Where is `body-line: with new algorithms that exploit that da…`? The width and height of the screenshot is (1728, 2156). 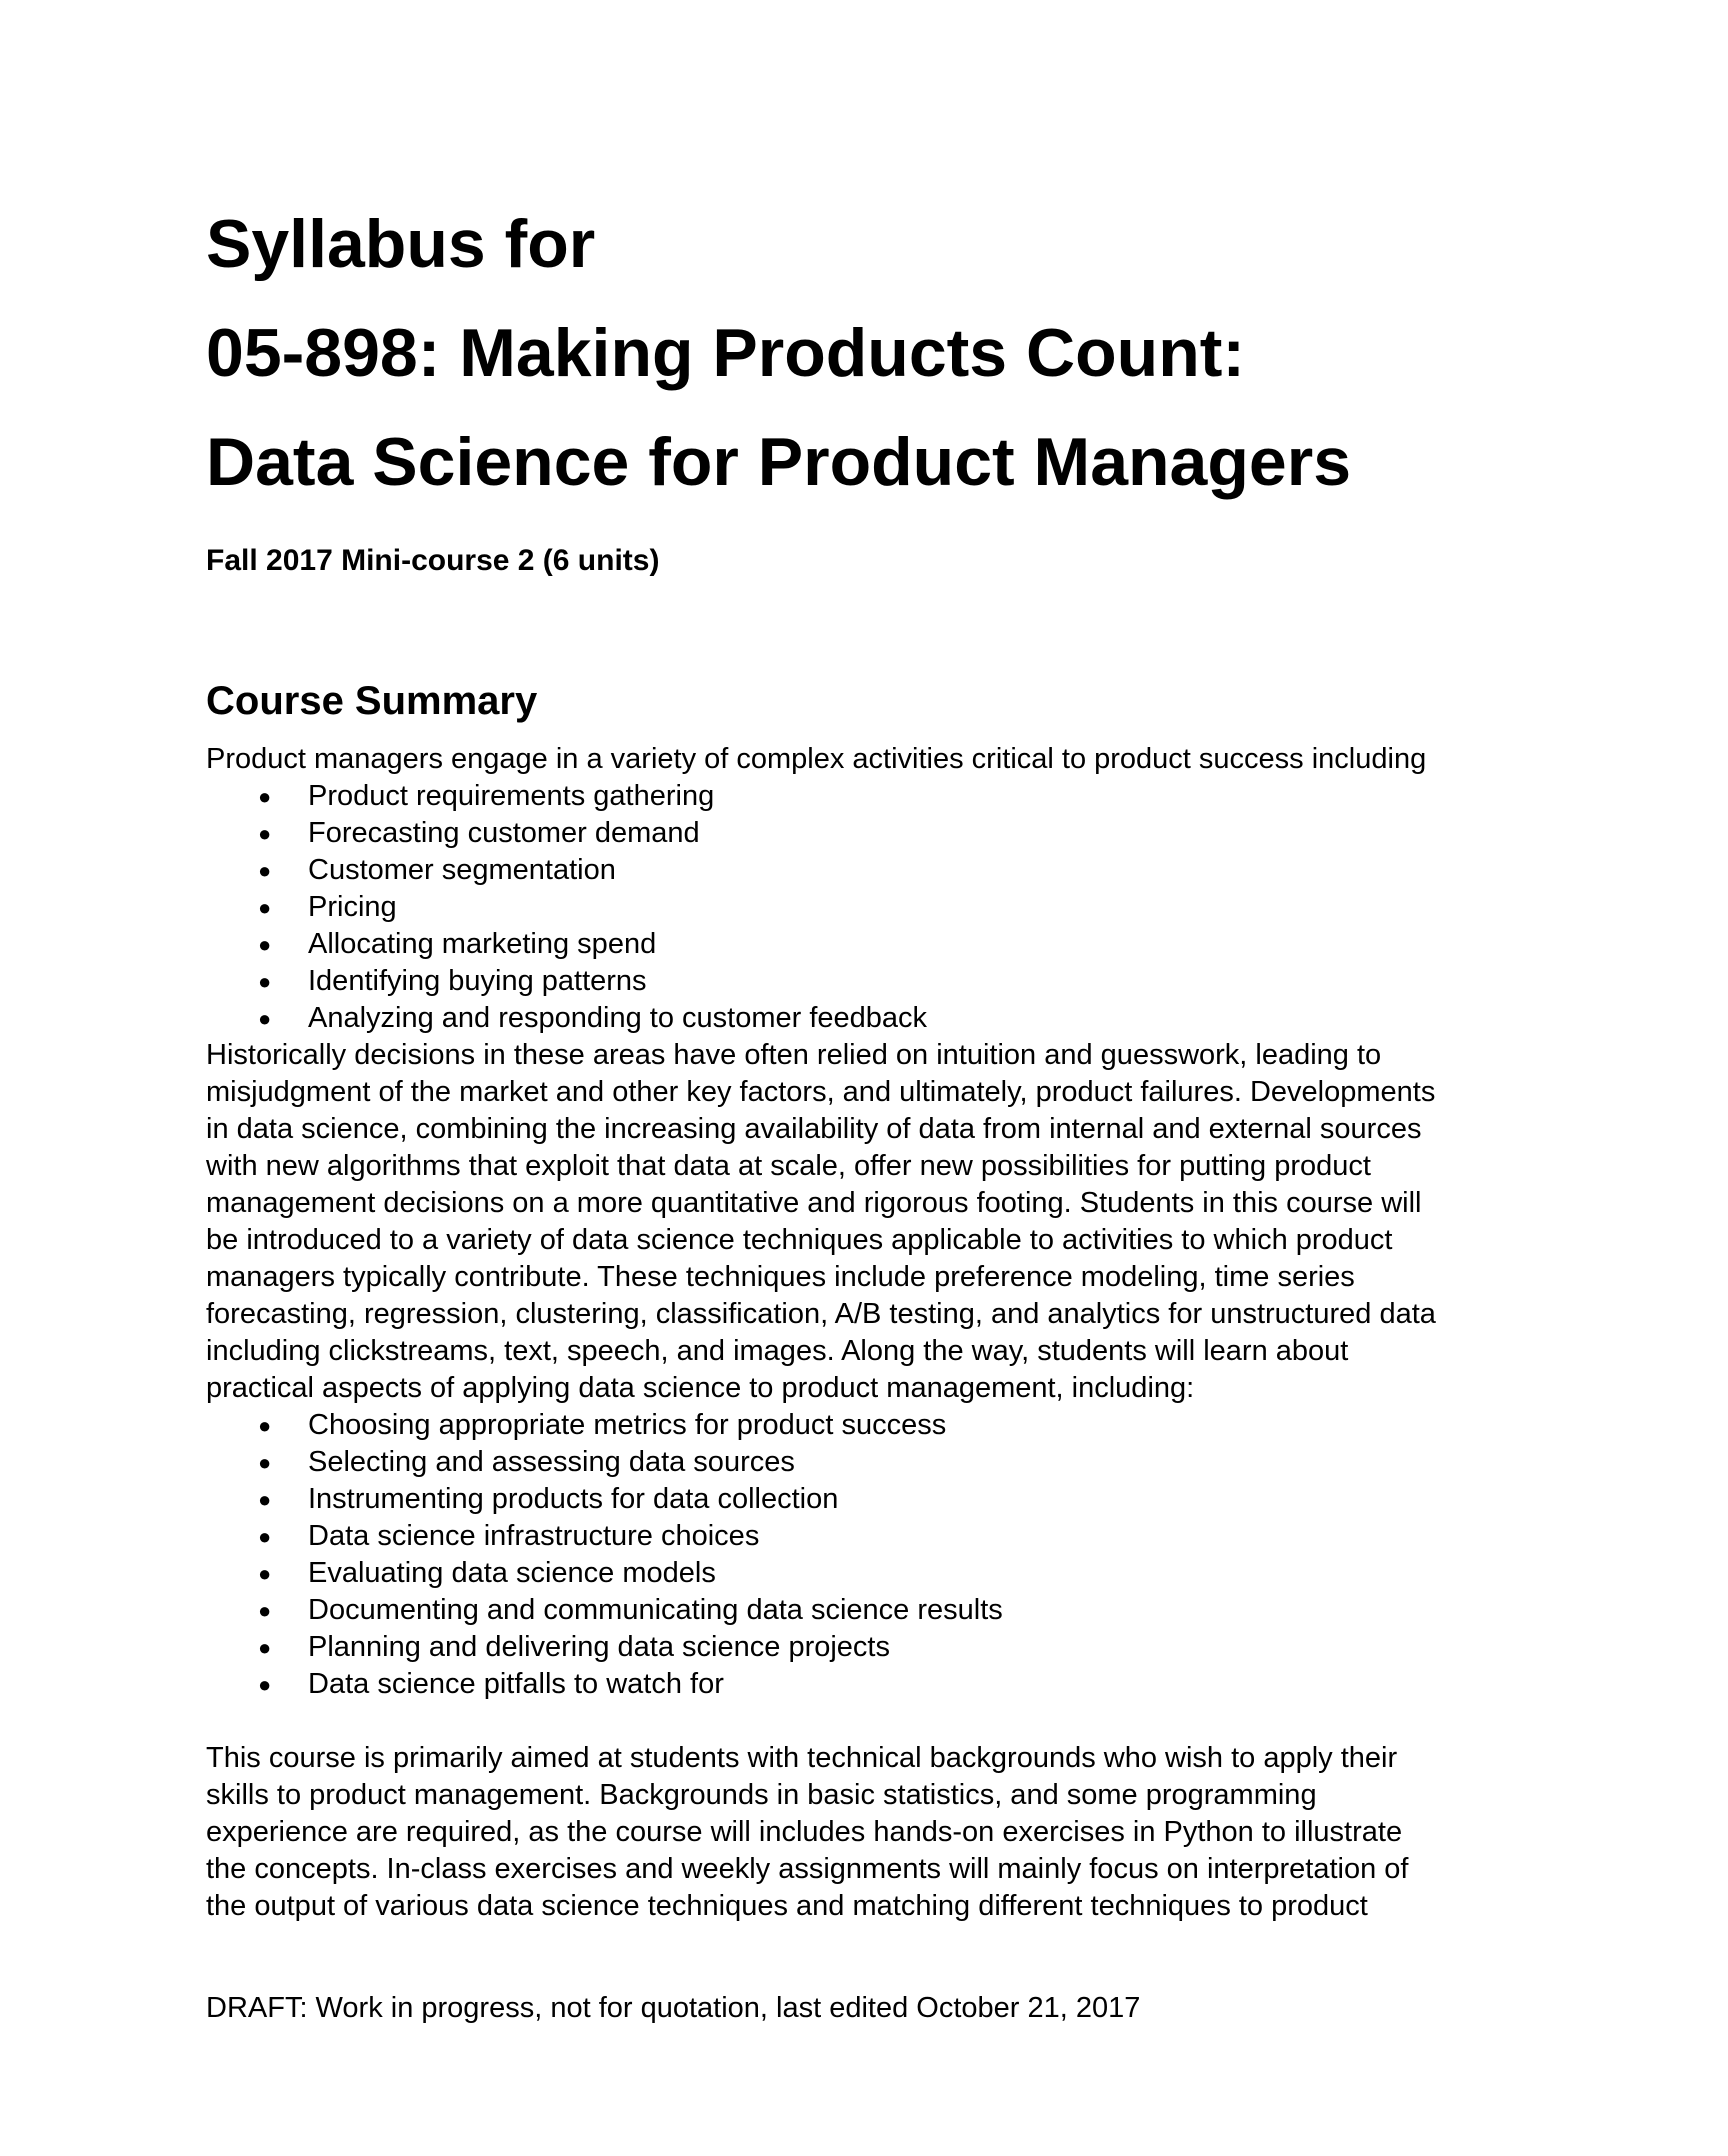
body-line: with new algorithms that exploit that da… is located at coordinates (788, 1166).